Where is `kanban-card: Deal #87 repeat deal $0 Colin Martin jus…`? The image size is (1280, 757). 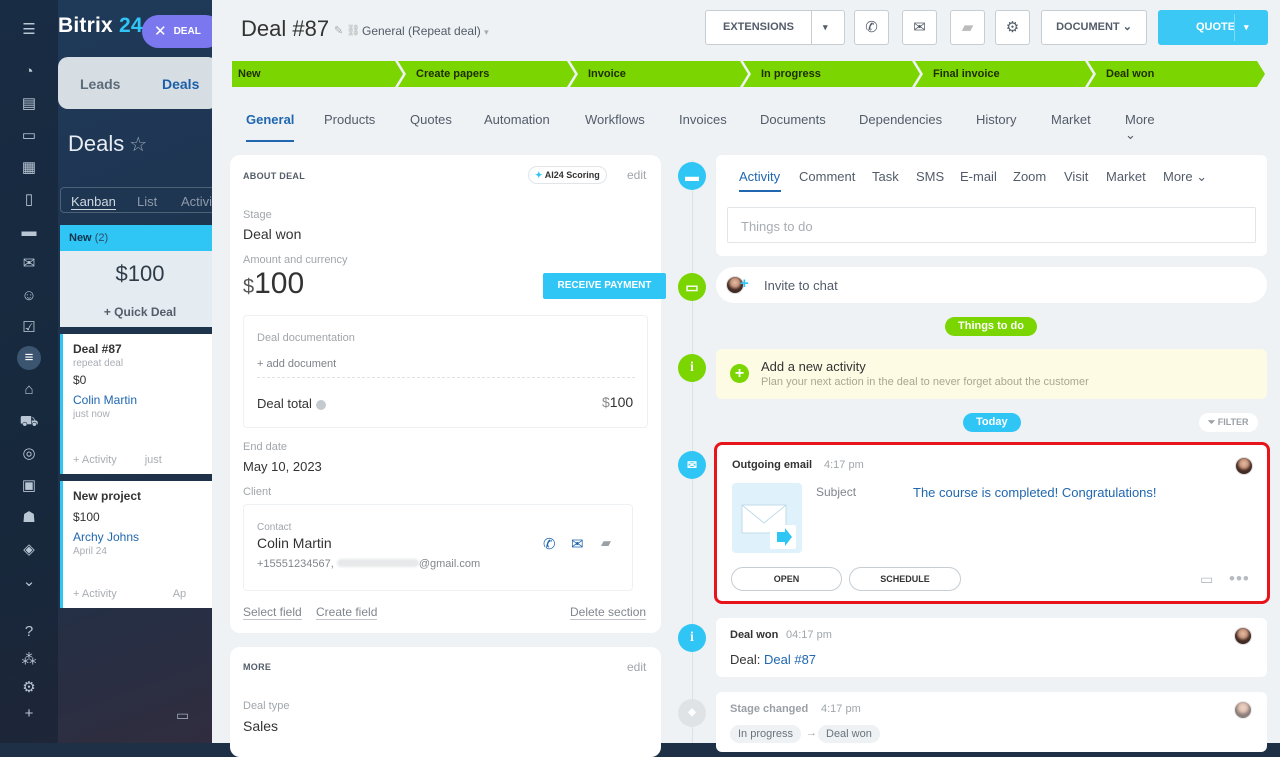 kanban-card: Deal #87 repeat deal $0 Colin Martin jus… is located at coordinates (140, 404).